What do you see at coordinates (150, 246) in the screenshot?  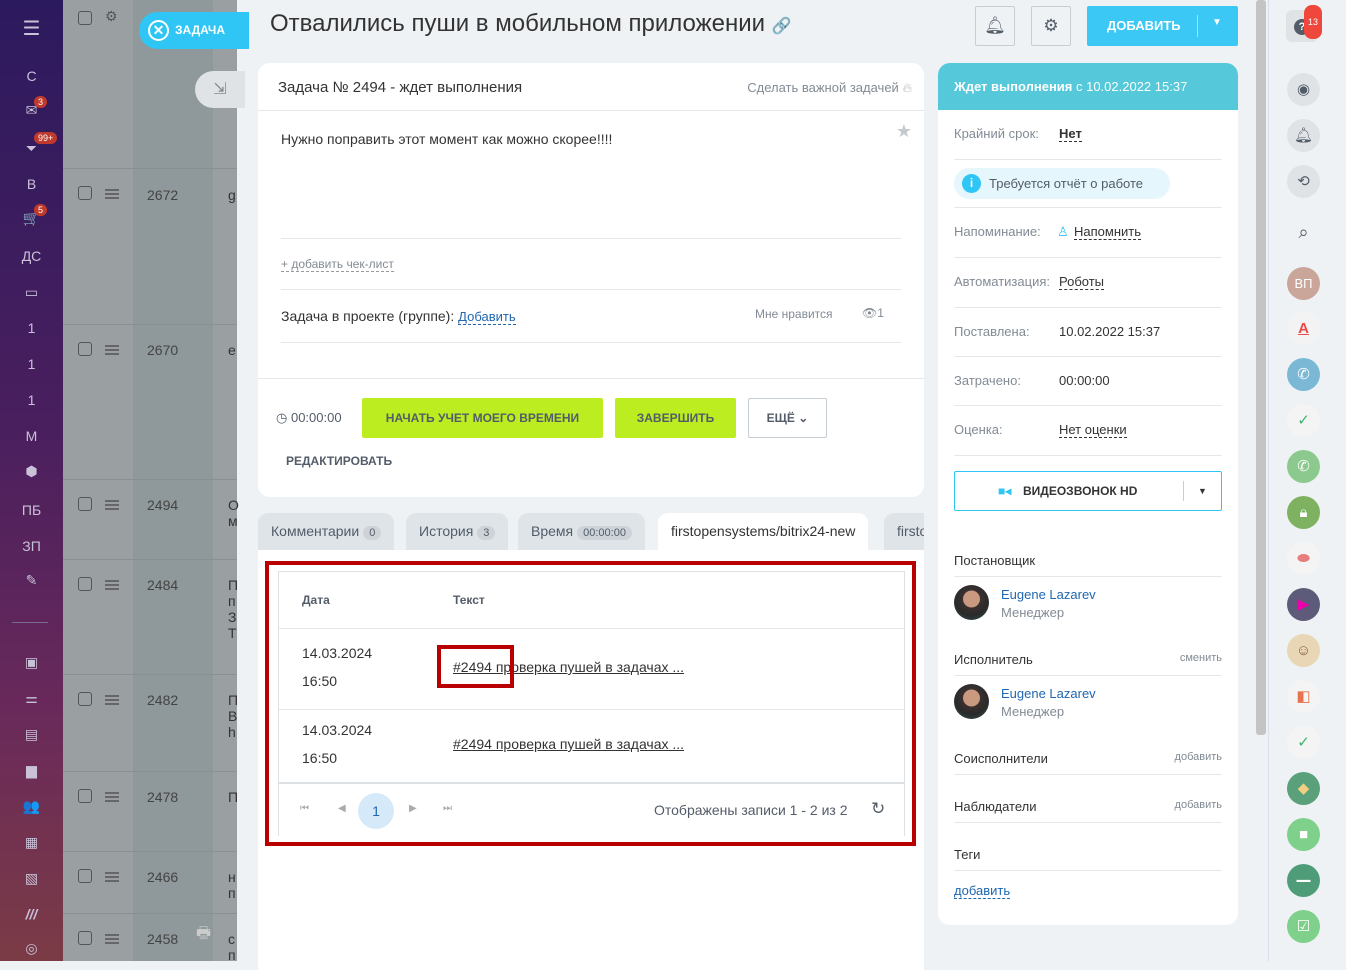 I see `table-row: 2672 g` at bounding box center [150, 246].